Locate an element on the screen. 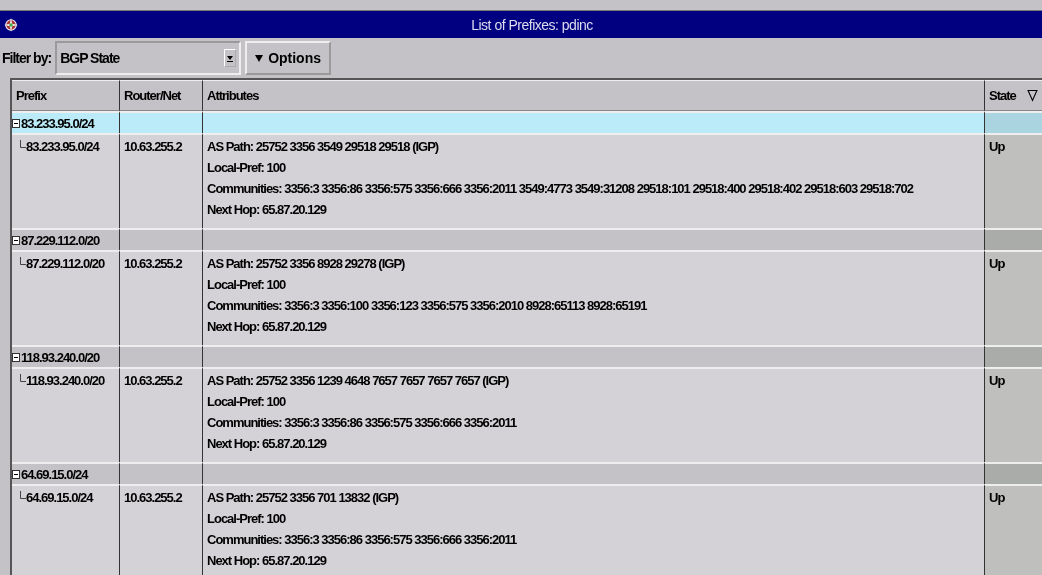 This screenshot has height=575, width=1042. attribute-text: AS Path: 25752 3356 1239 4648 7657 7657 7657 7657 (IGP) is located at coordinates (358, 381).